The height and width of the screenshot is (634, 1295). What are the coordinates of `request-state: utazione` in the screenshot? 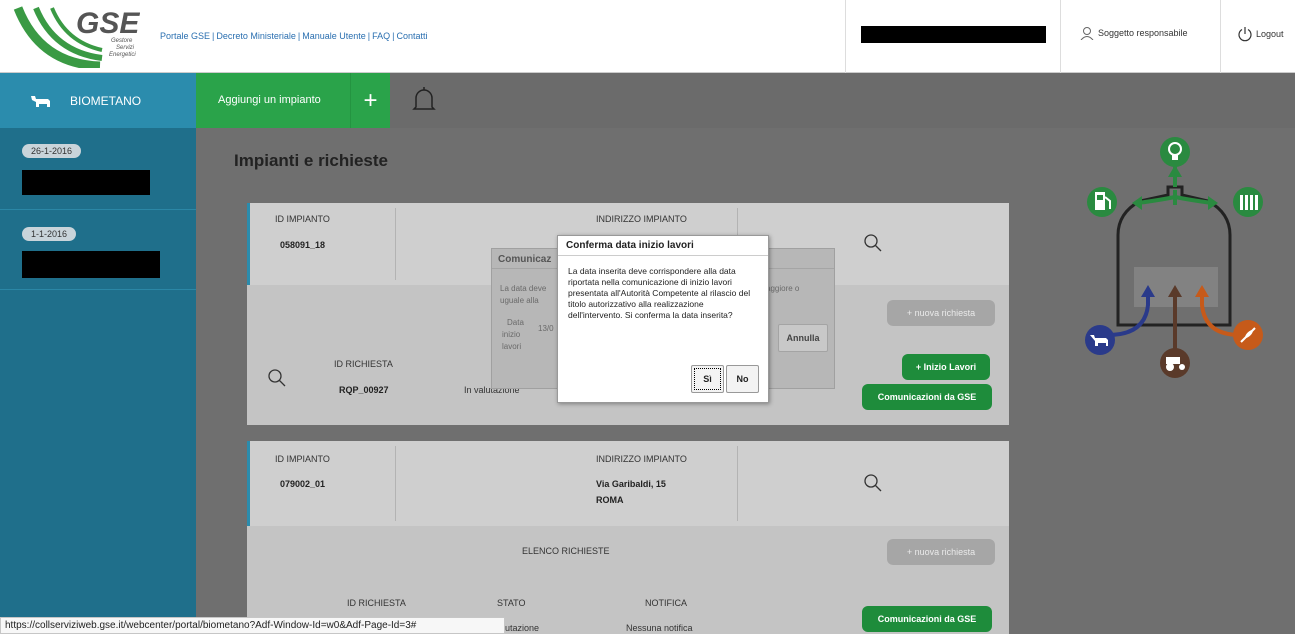 It's located at (522, 628).